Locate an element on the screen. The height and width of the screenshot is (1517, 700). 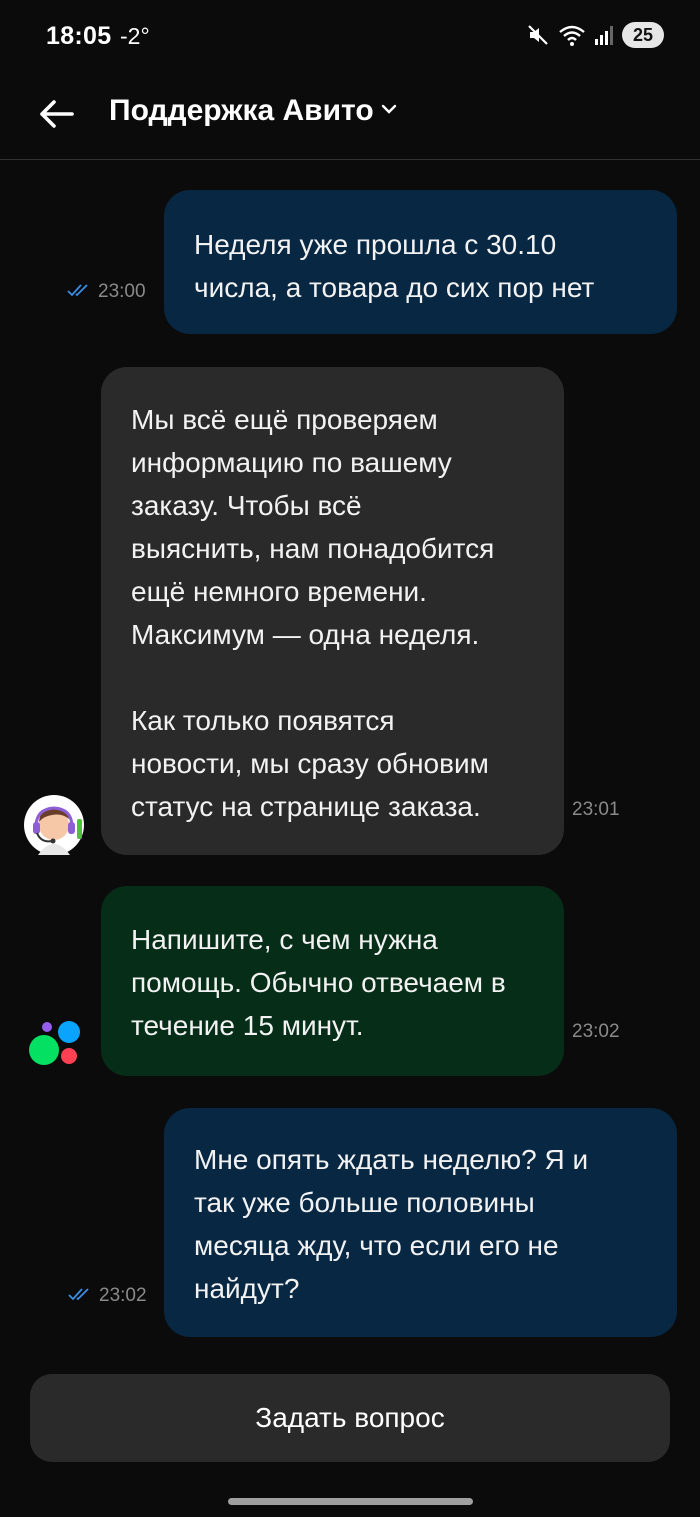
status-icons: 25 is located at coordinates (595, 35).